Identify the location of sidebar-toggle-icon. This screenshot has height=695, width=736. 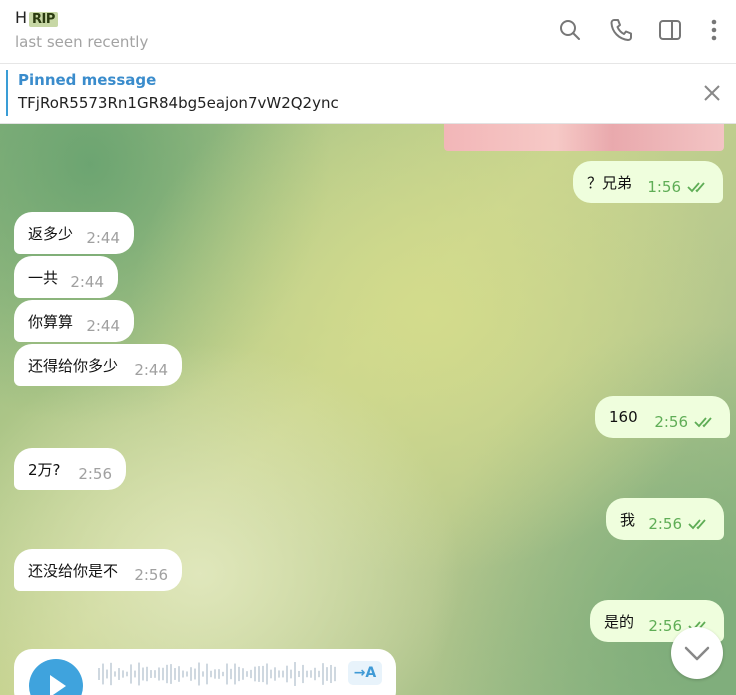
(670, 30).